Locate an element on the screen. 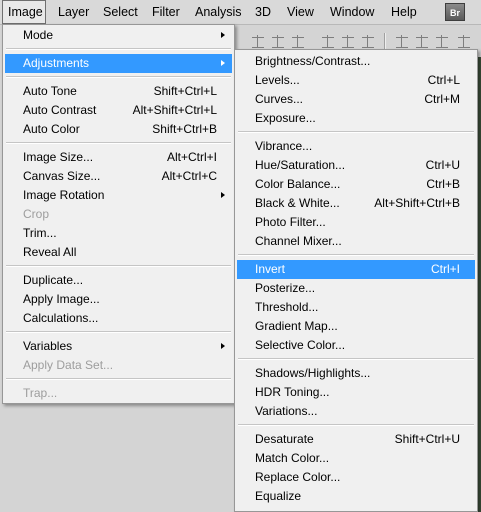 The height and width of the screenshot is (512, 481). menu-view: View is located at coordinates (300, 12).